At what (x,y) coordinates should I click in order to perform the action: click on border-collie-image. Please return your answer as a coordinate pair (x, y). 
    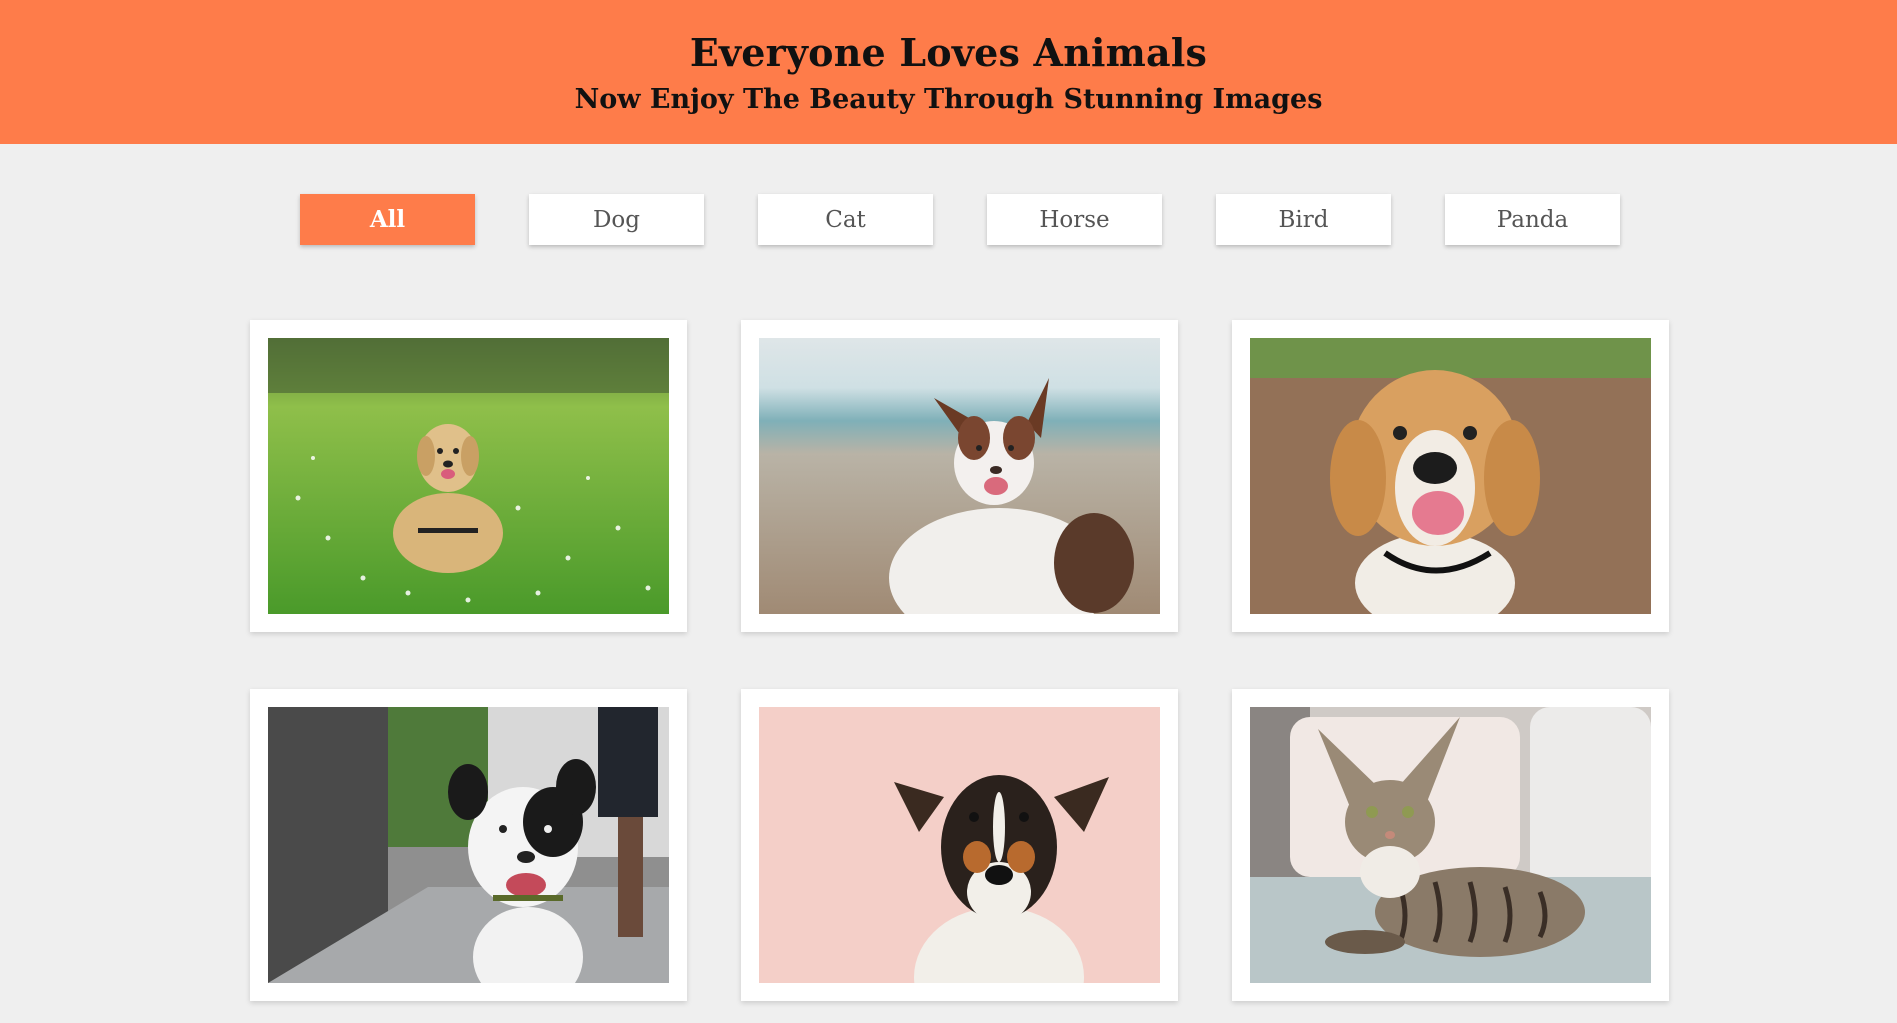
    Looking at the image, I should click on (959, 476).